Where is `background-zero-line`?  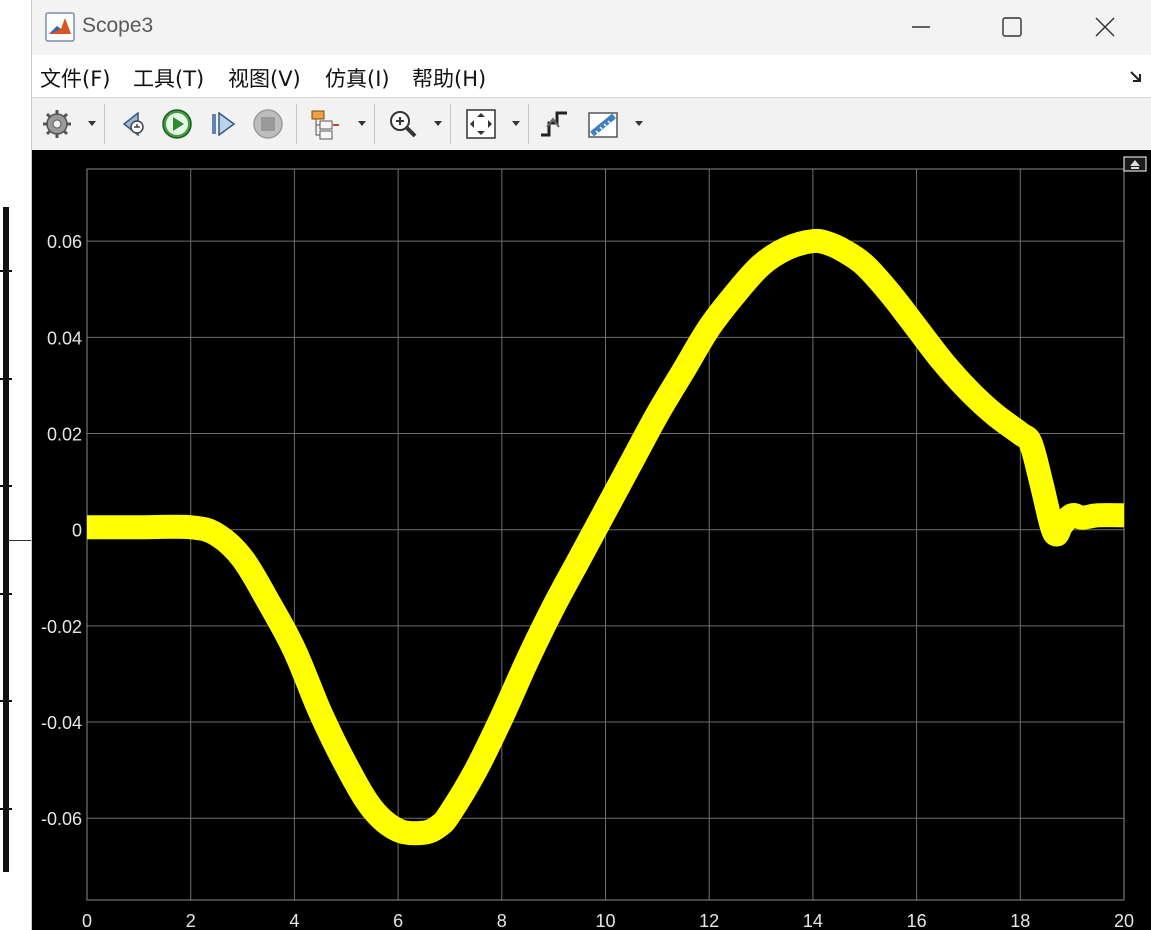 background-zero-line is located at coordinates (19, 540).